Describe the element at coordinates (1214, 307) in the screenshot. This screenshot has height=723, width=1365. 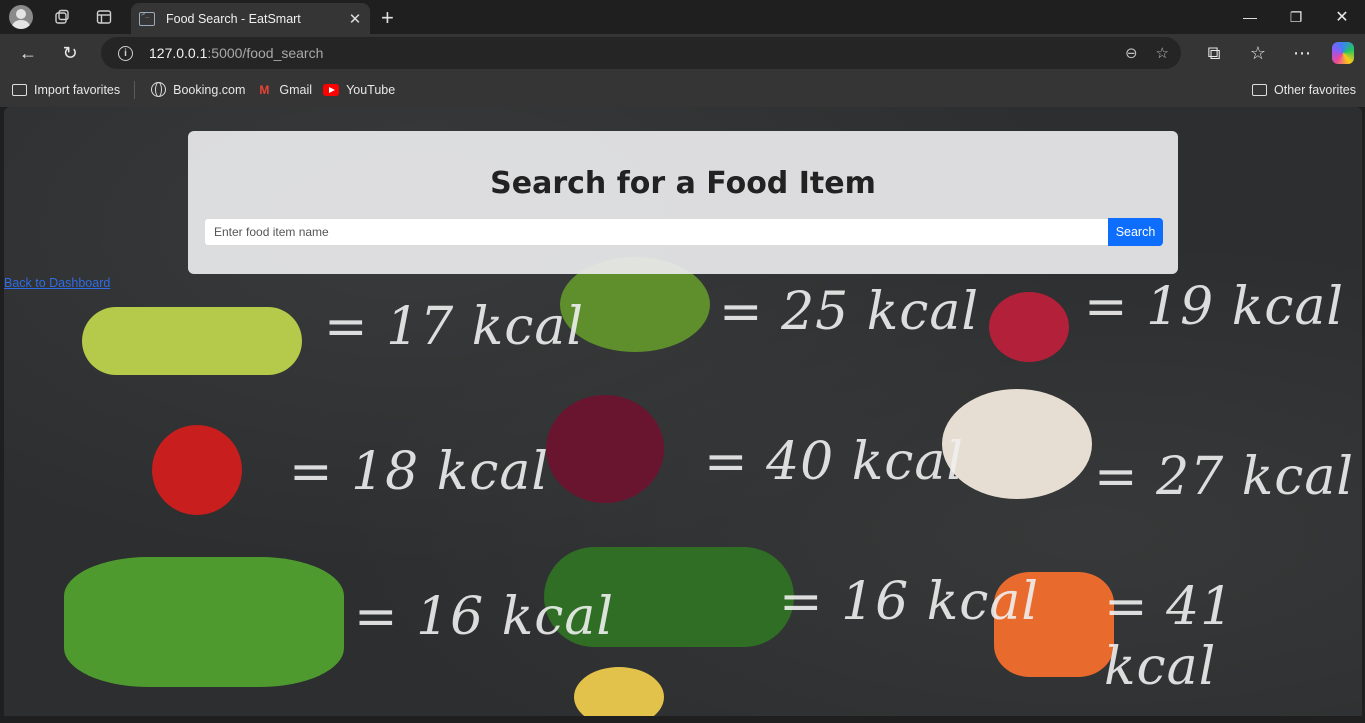
I see `chalk-text: = 19 kcal` at that location.